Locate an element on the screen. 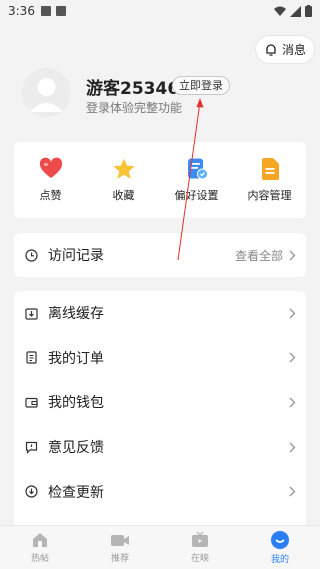  wifi-icon is located at coordinates (280, 11).